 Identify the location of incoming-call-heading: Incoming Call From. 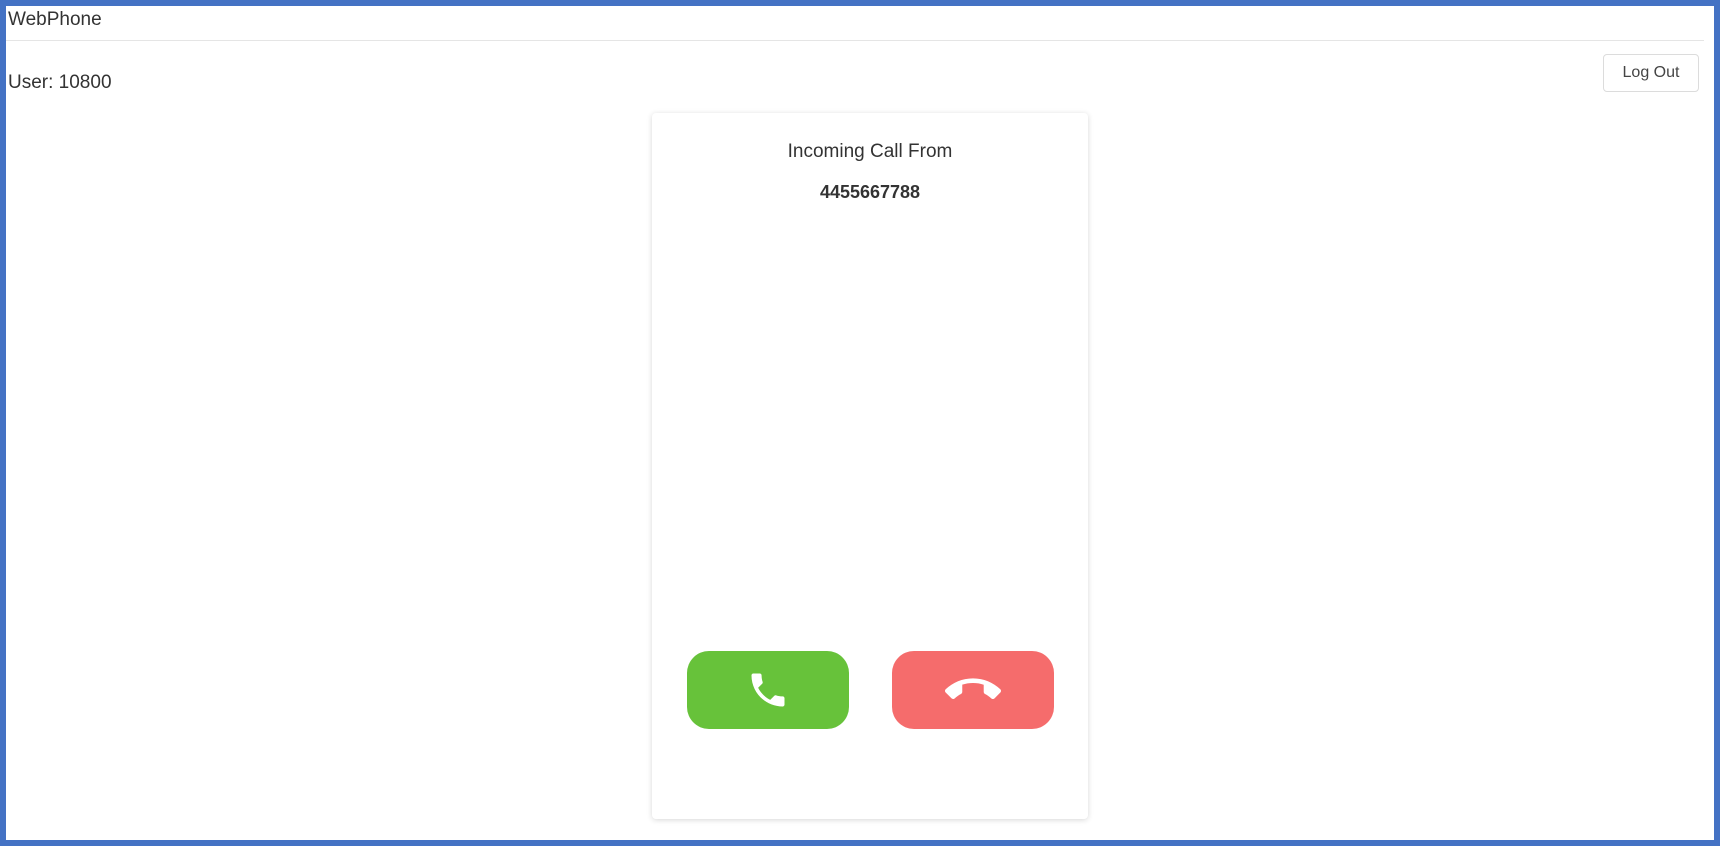
(870, 151).